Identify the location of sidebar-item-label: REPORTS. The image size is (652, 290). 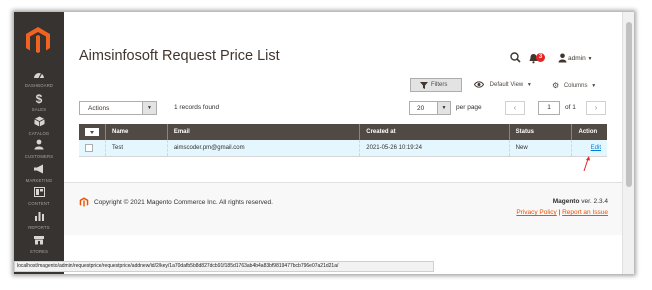
(39, 227).